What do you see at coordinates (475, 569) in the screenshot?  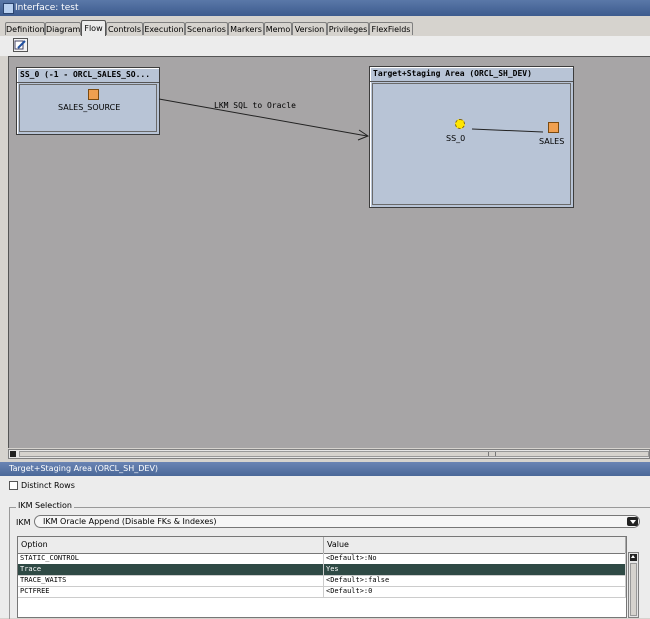 I see `value-cell: Yes` at bounding box center [475, 569].